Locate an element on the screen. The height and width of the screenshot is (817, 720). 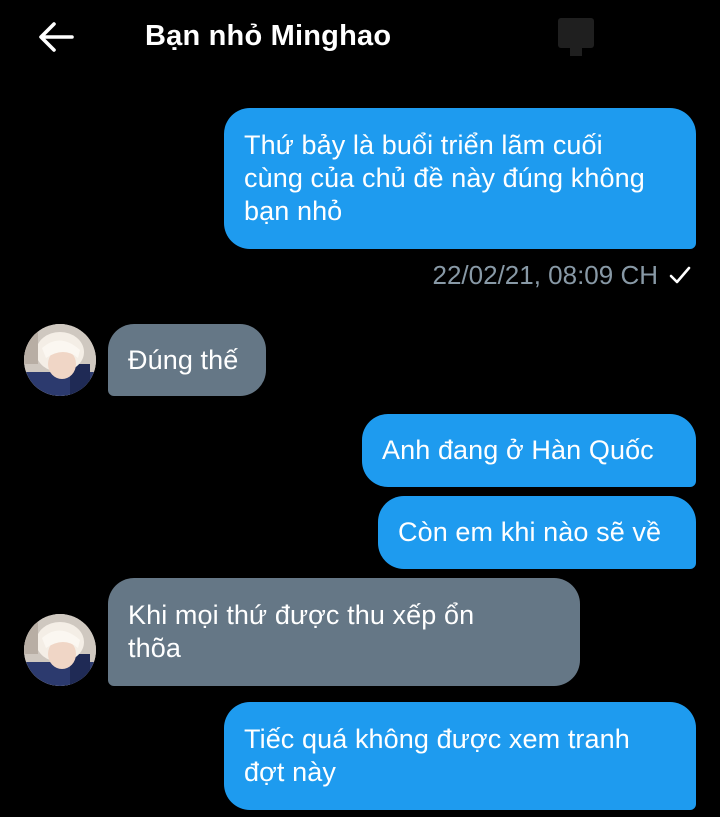
message-bubble-sent: Tiếc quá không được xem tranh đợt này is located at coordinates (460, 756).